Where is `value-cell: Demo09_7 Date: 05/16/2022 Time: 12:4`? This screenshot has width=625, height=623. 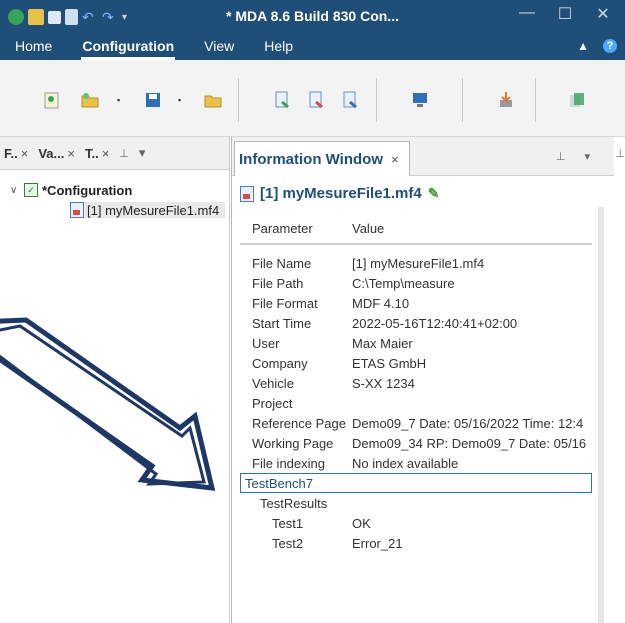
value-cell: Demo09_7 Date: 05/16/2022 Time: 12:4 is located at coordinates (468, 423).